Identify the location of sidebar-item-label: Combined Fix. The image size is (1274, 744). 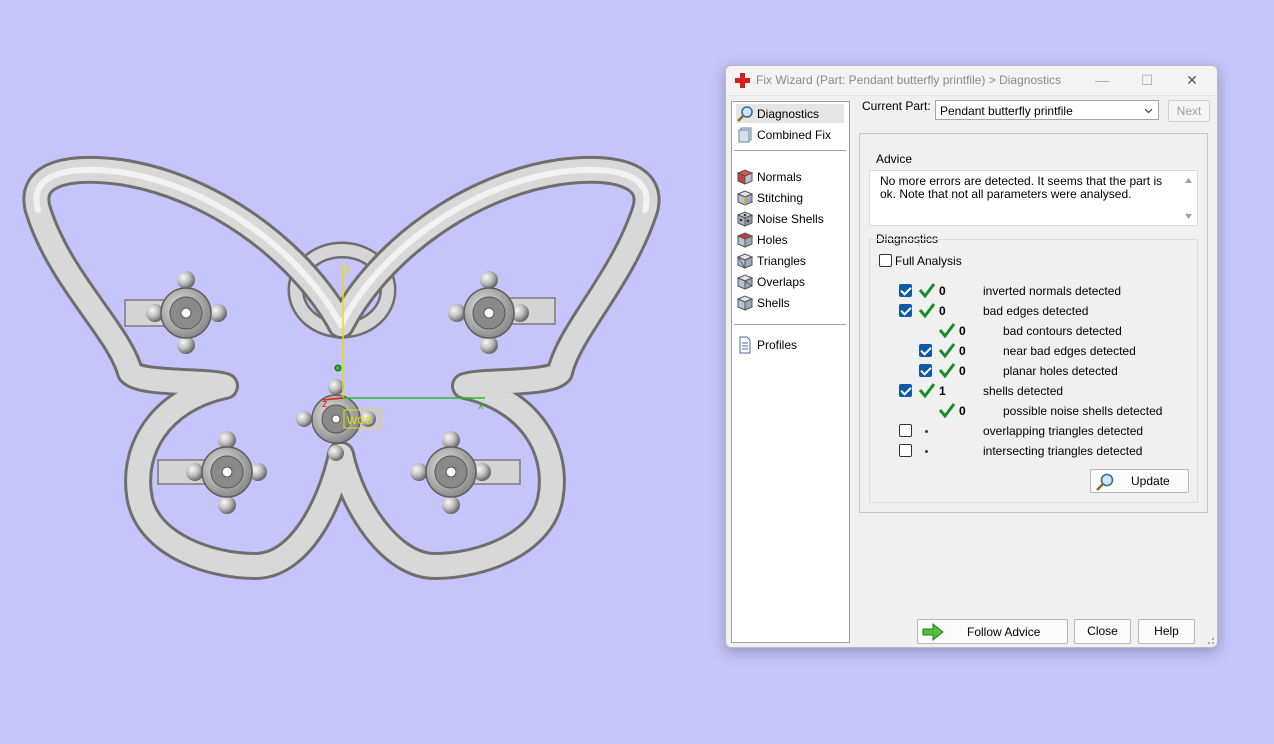
(794, 134).